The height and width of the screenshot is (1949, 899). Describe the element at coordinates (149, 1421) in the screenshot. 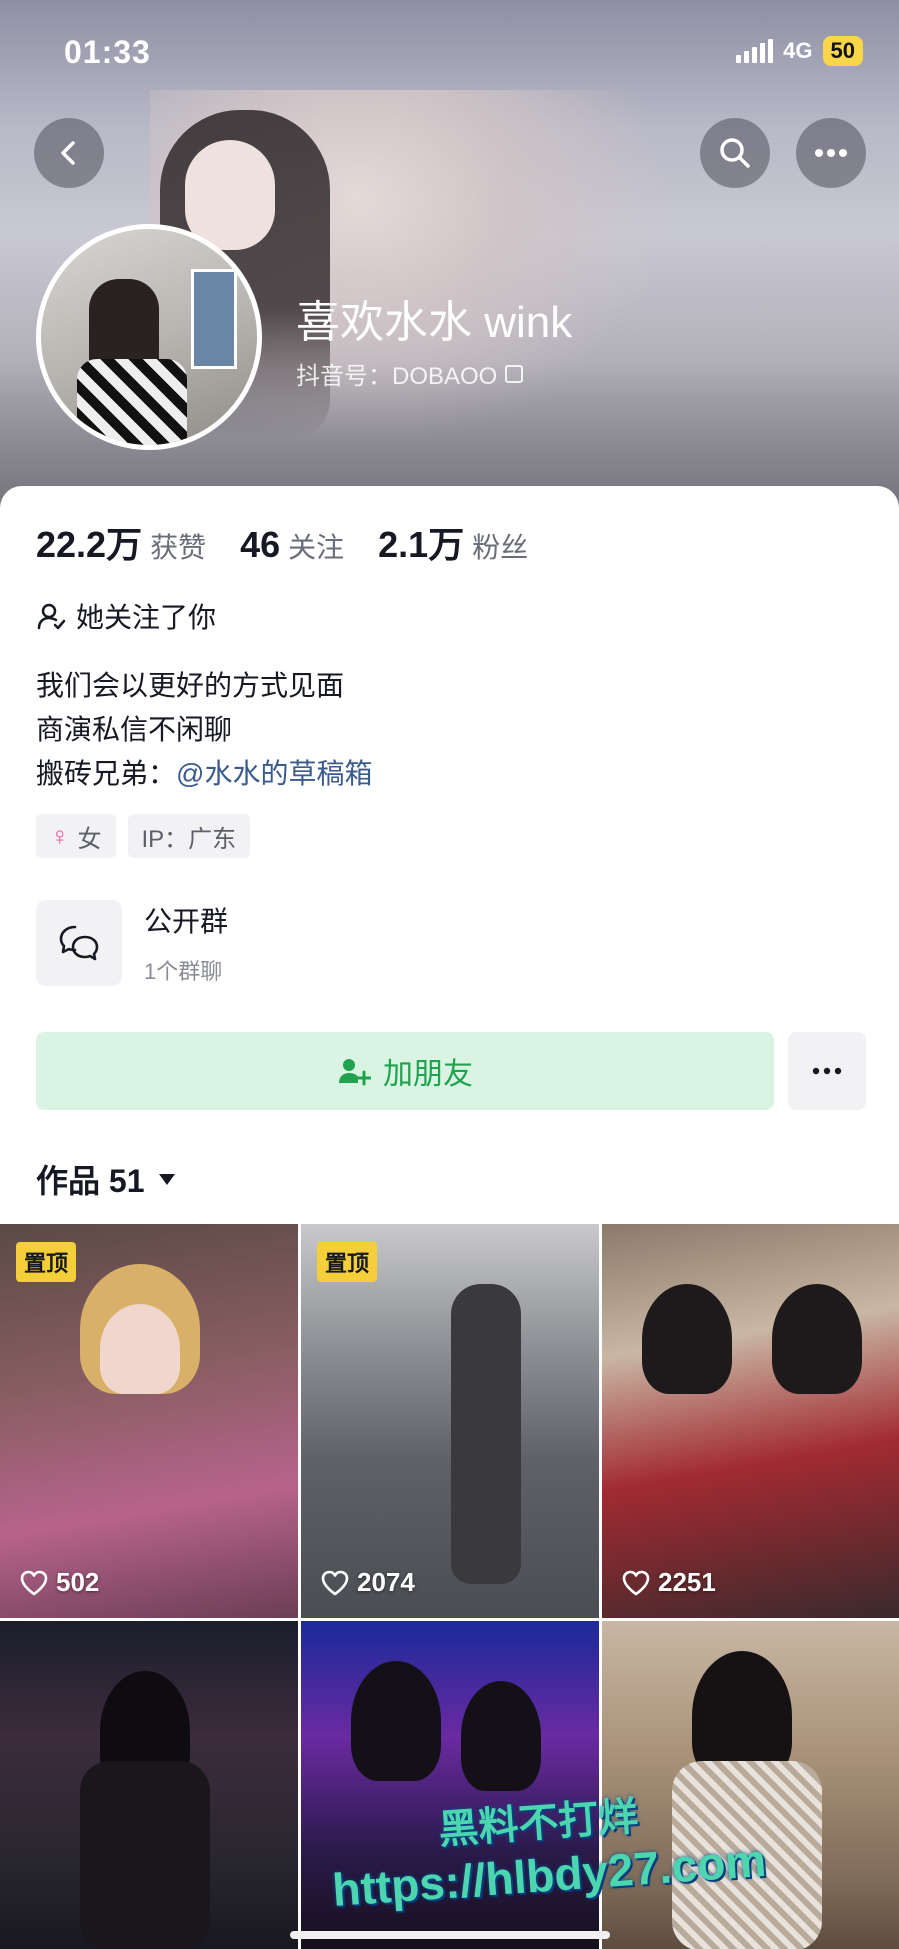

I see `video-thumbnail: 置顶 502` at that location.